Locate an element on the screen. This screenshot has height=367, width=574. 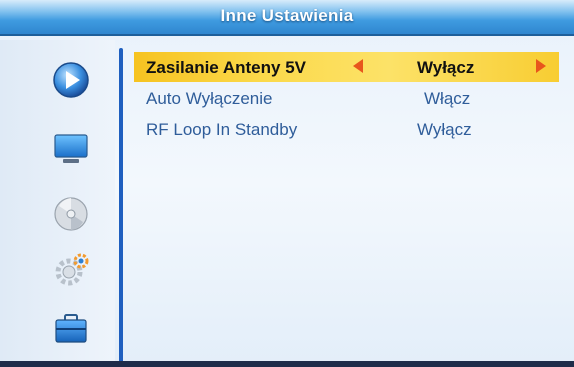
setting-row-antenna-power: Zasilanie Anteny 5V Wyłącz is located at coordinates (346, 67).